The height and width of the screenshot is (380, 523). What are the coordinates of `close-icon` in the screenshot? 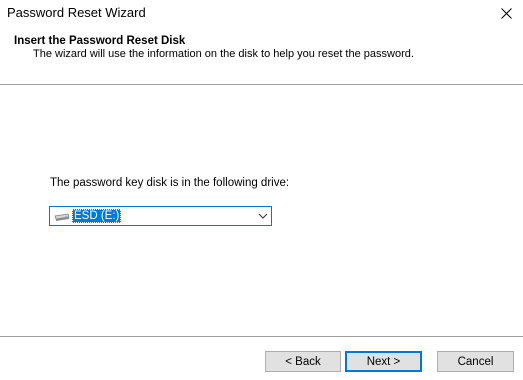 It's located at (506, 13).